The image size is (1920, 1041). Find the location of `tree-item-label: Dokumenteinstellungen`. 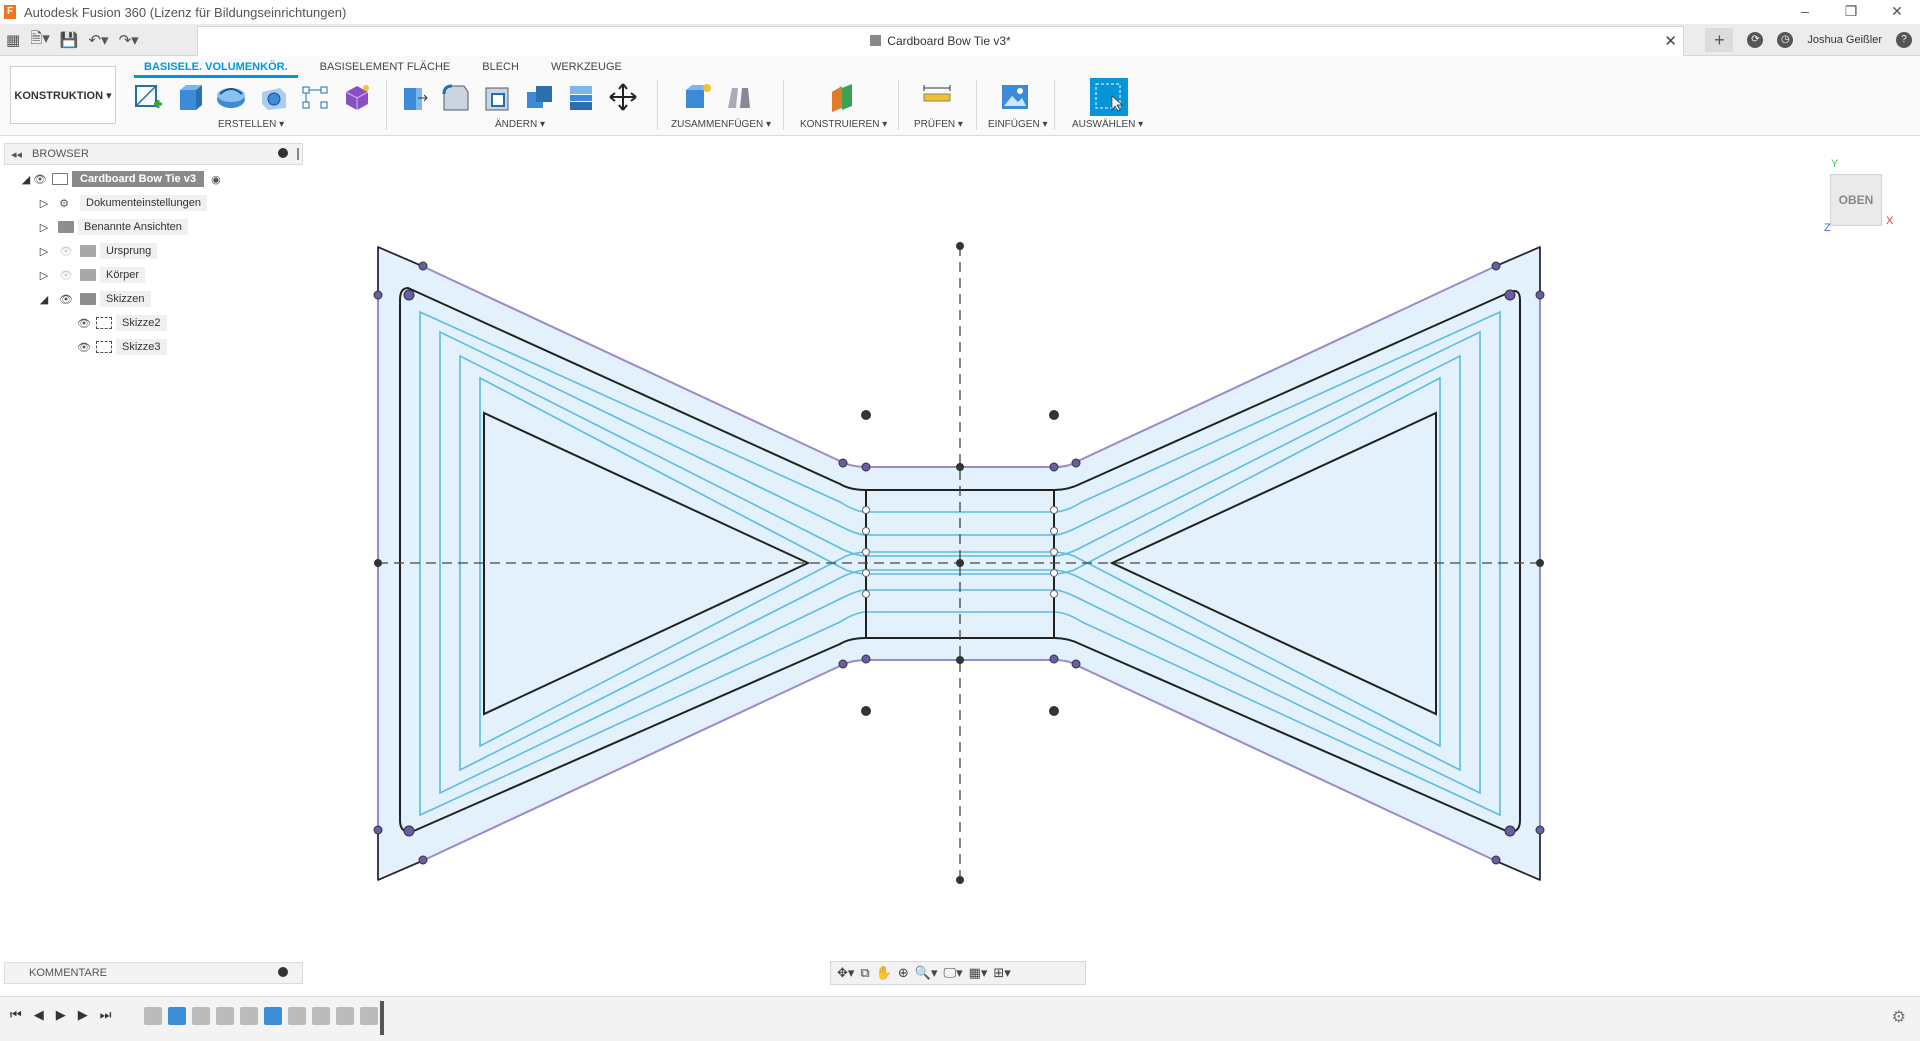

tree-item-label: Dokumenteinstellungen is located at coordinates (143, 203).